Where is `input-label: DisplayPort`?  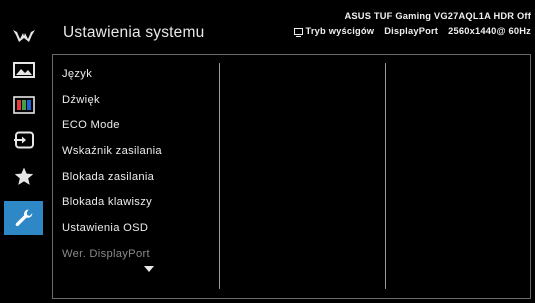 input-label: DisplayPort is located at coordinates (411, 31).